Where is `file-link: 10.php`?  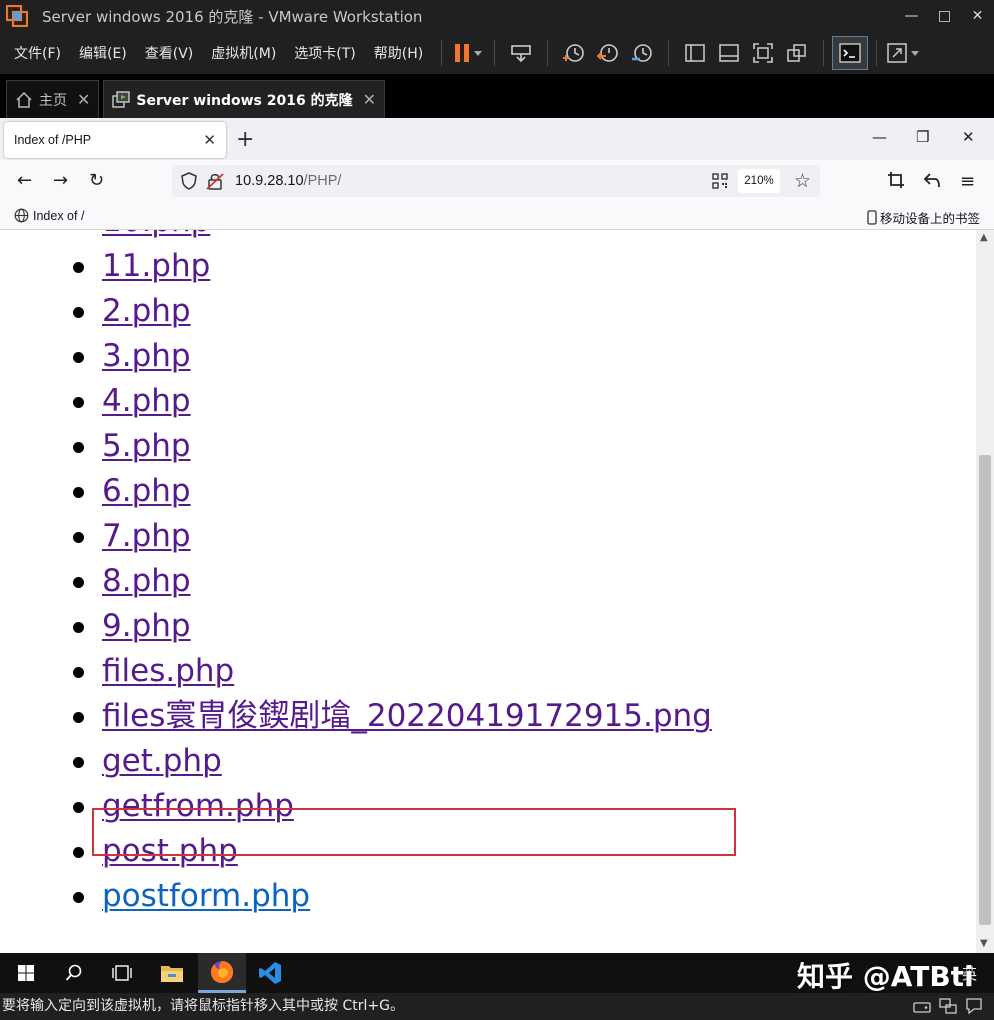
file-link: 10.php is located at coordinates (156, 234).